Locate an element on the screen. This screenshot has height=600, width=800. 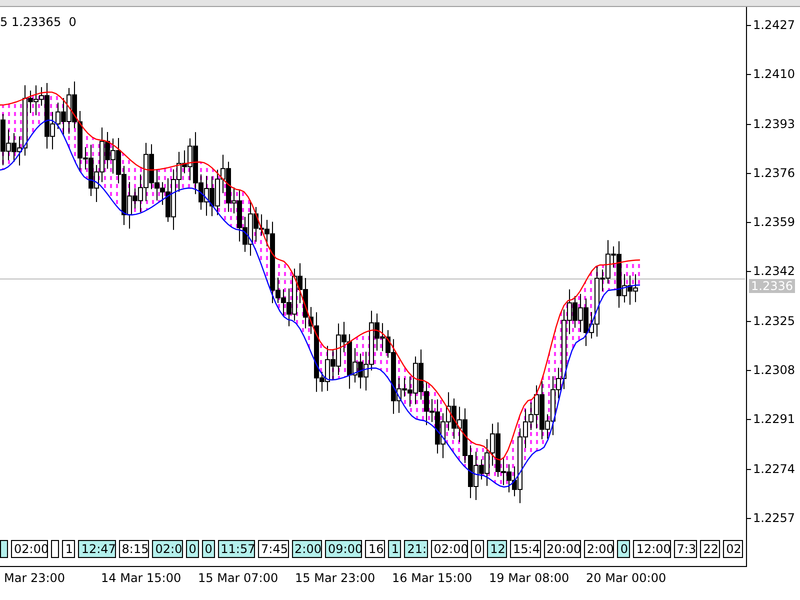
price-label: 1.2274 is located at coordinates (773, 486).